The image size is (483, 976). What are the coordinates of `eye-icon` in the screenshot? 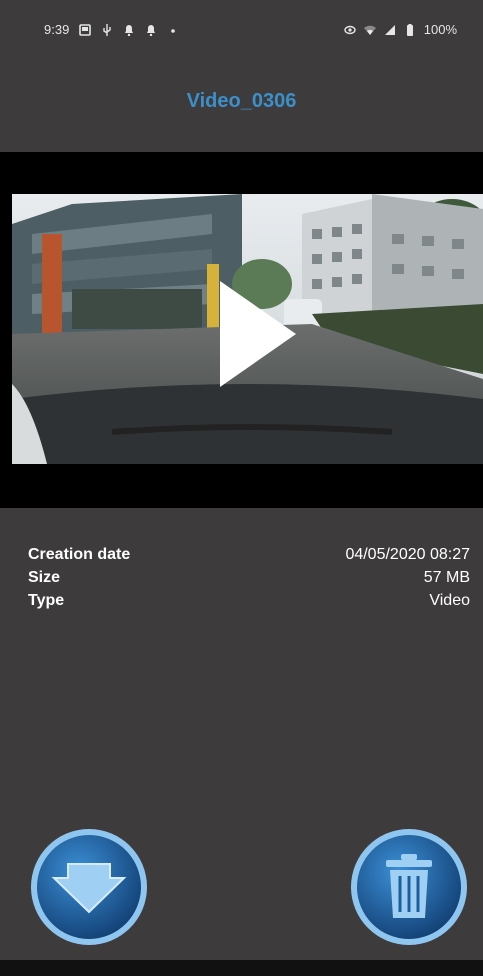 It's located at (350, 29).